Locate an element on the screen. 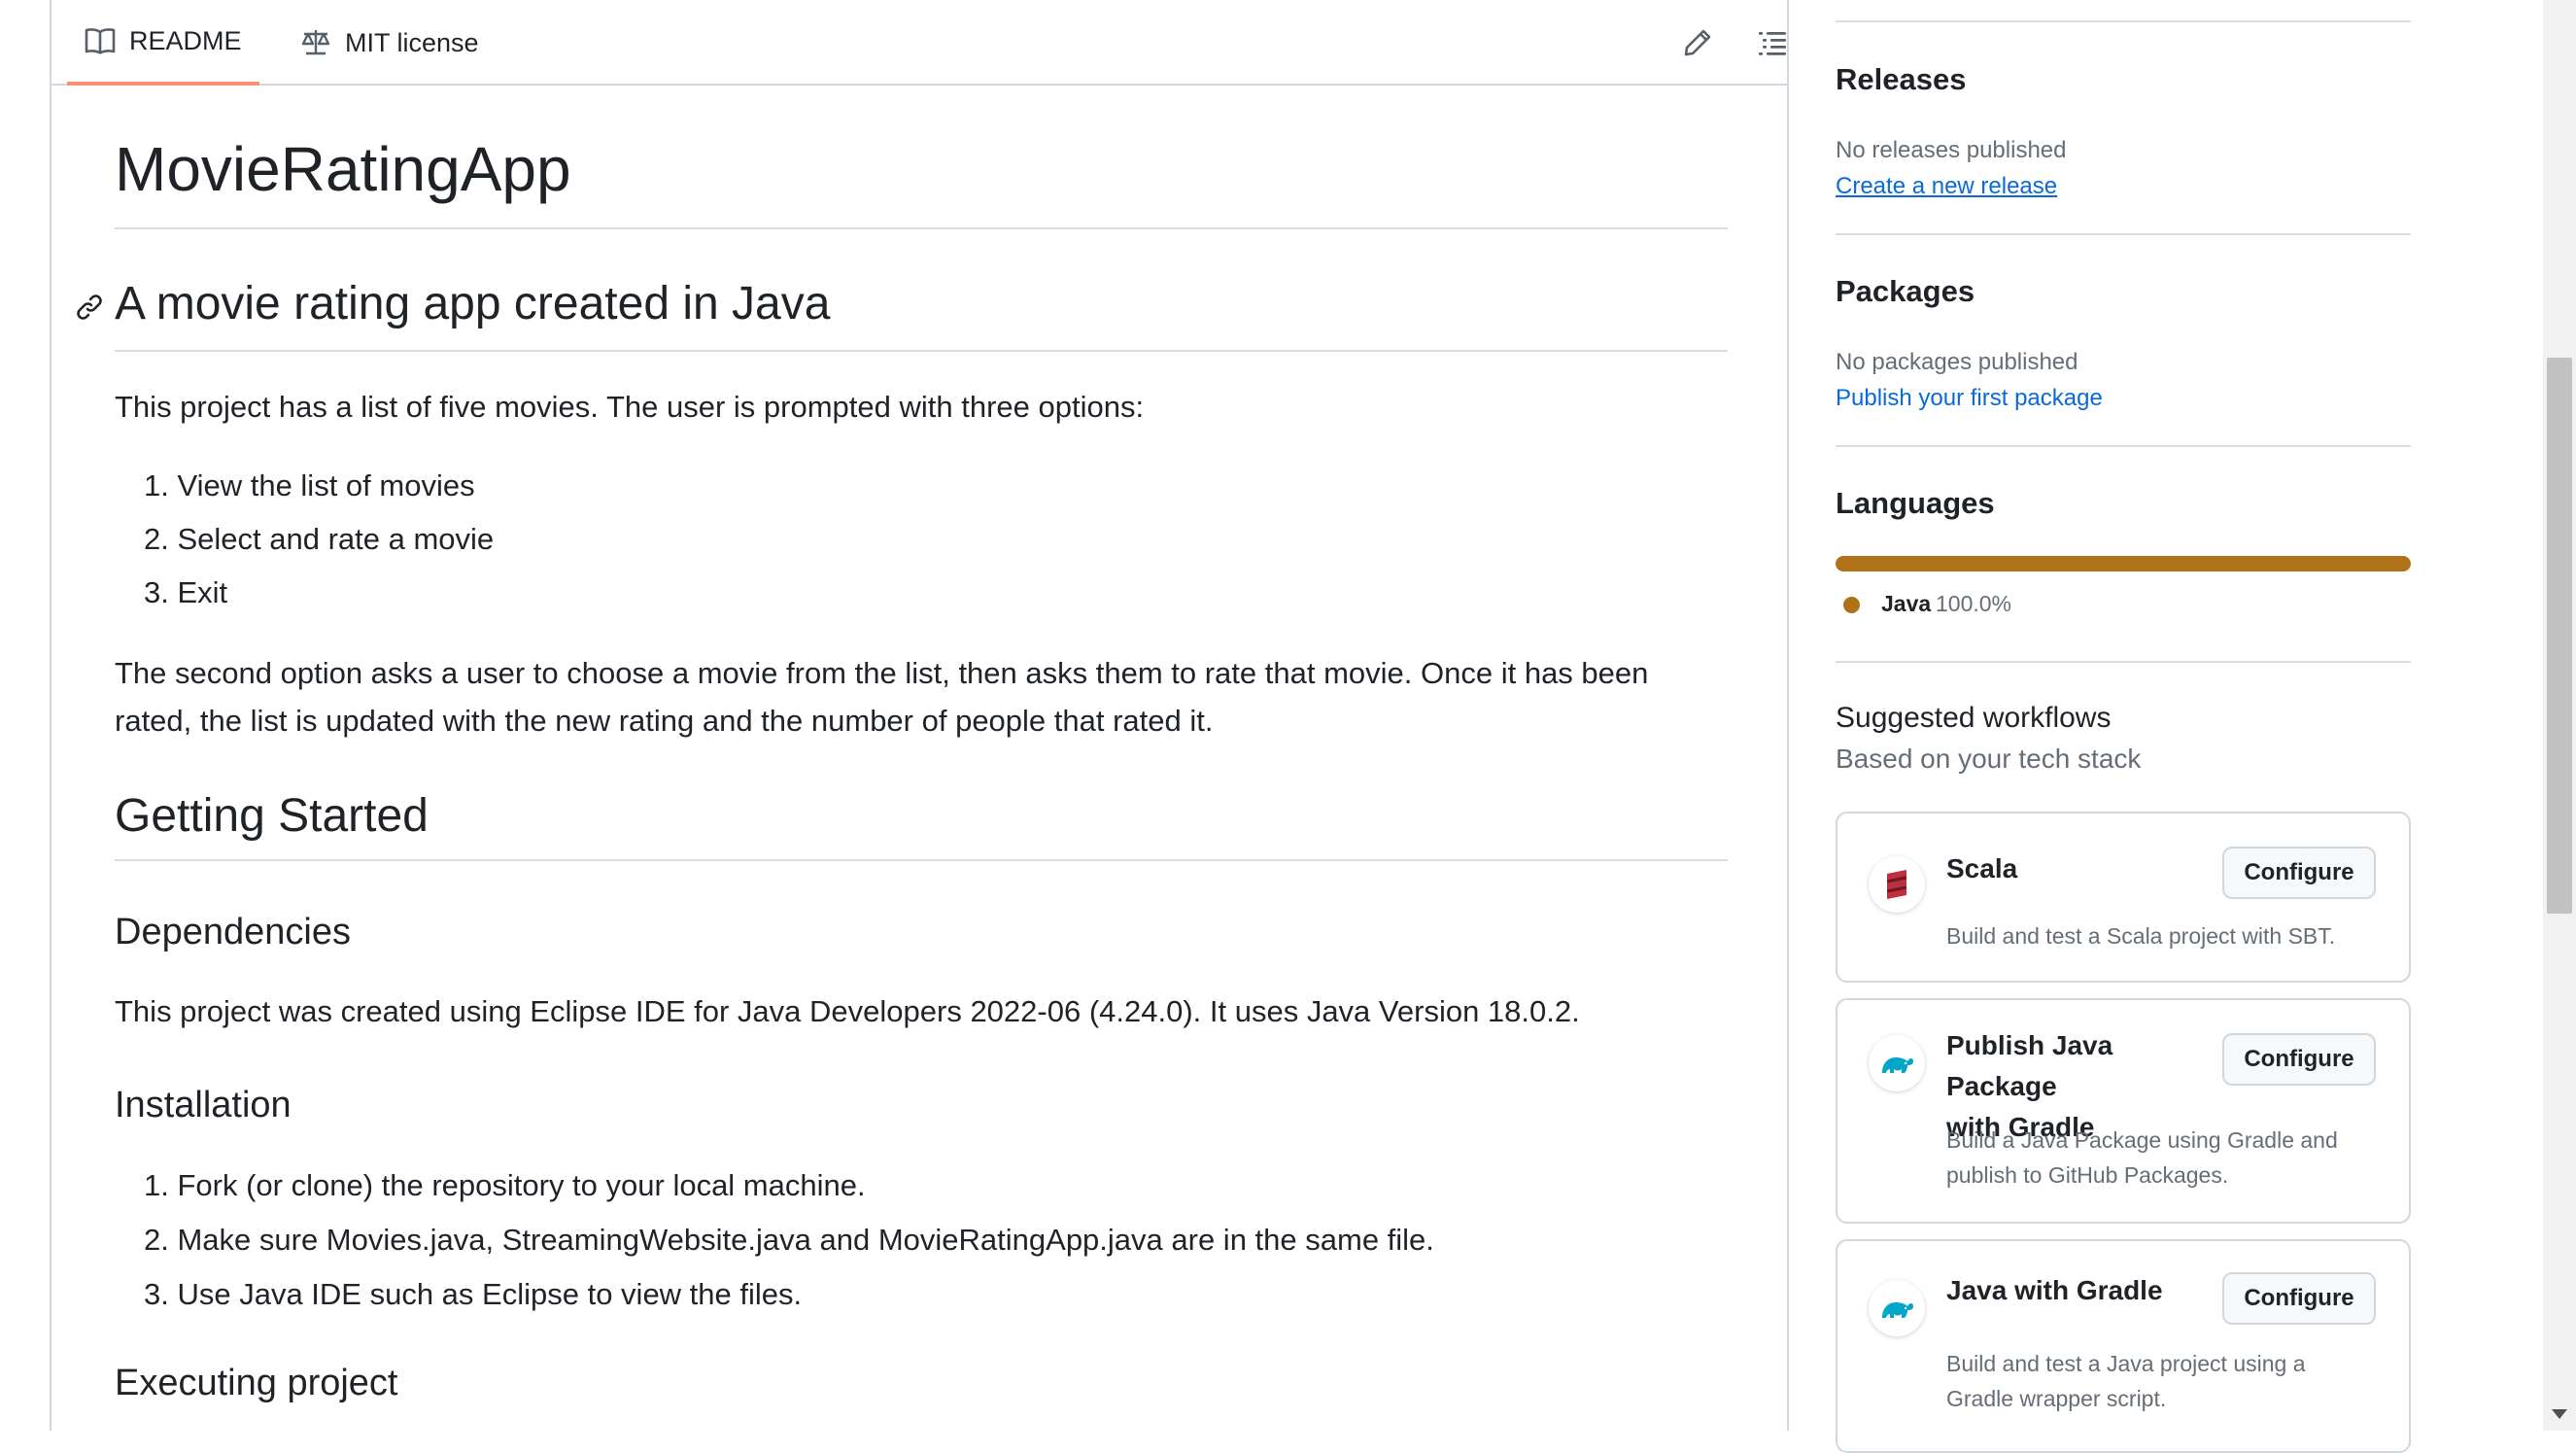  workflow-name: Java with Gradle is located at coordinates (2054, 1290).